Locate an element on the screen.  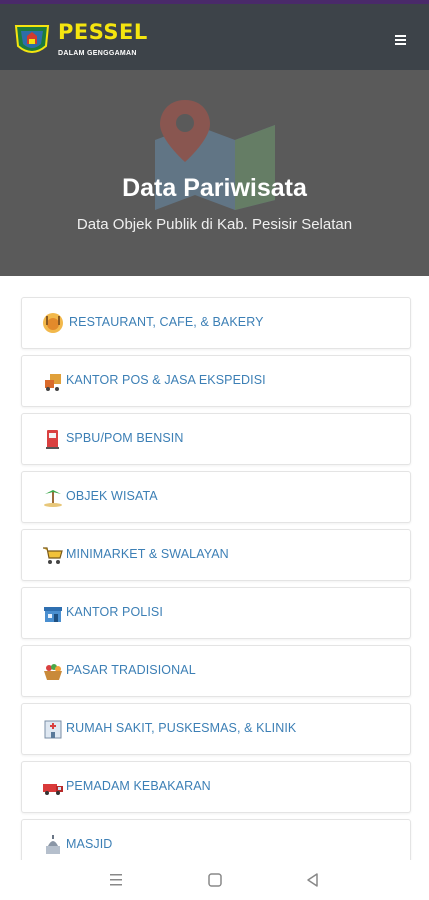
fire-truck-icon is located at coordinates (53, 789).